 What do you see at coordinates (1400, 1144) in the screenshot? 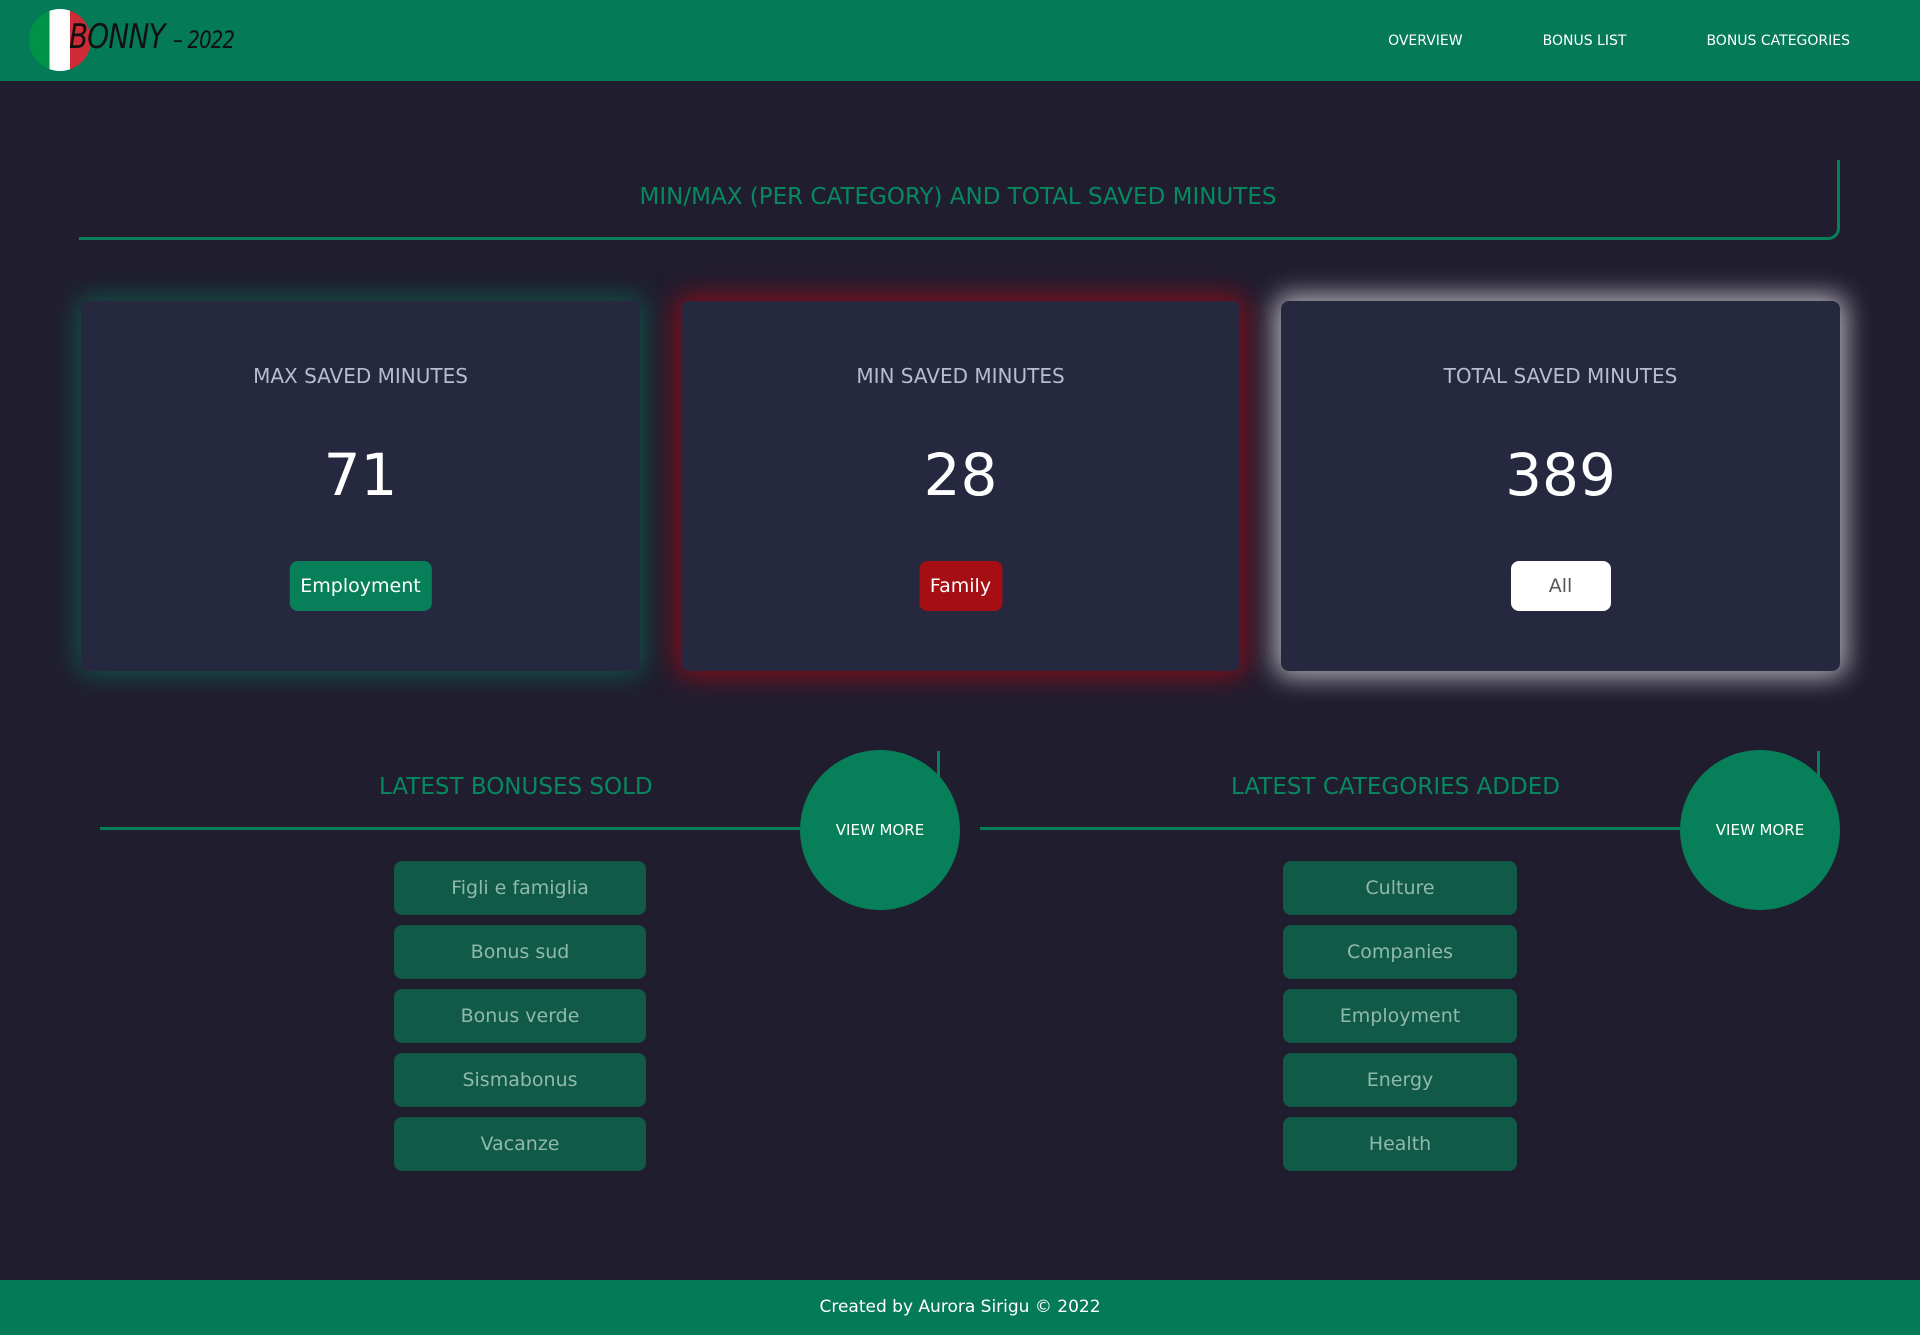
I see `list-item: Health` at bounding box center [1400, 1144].